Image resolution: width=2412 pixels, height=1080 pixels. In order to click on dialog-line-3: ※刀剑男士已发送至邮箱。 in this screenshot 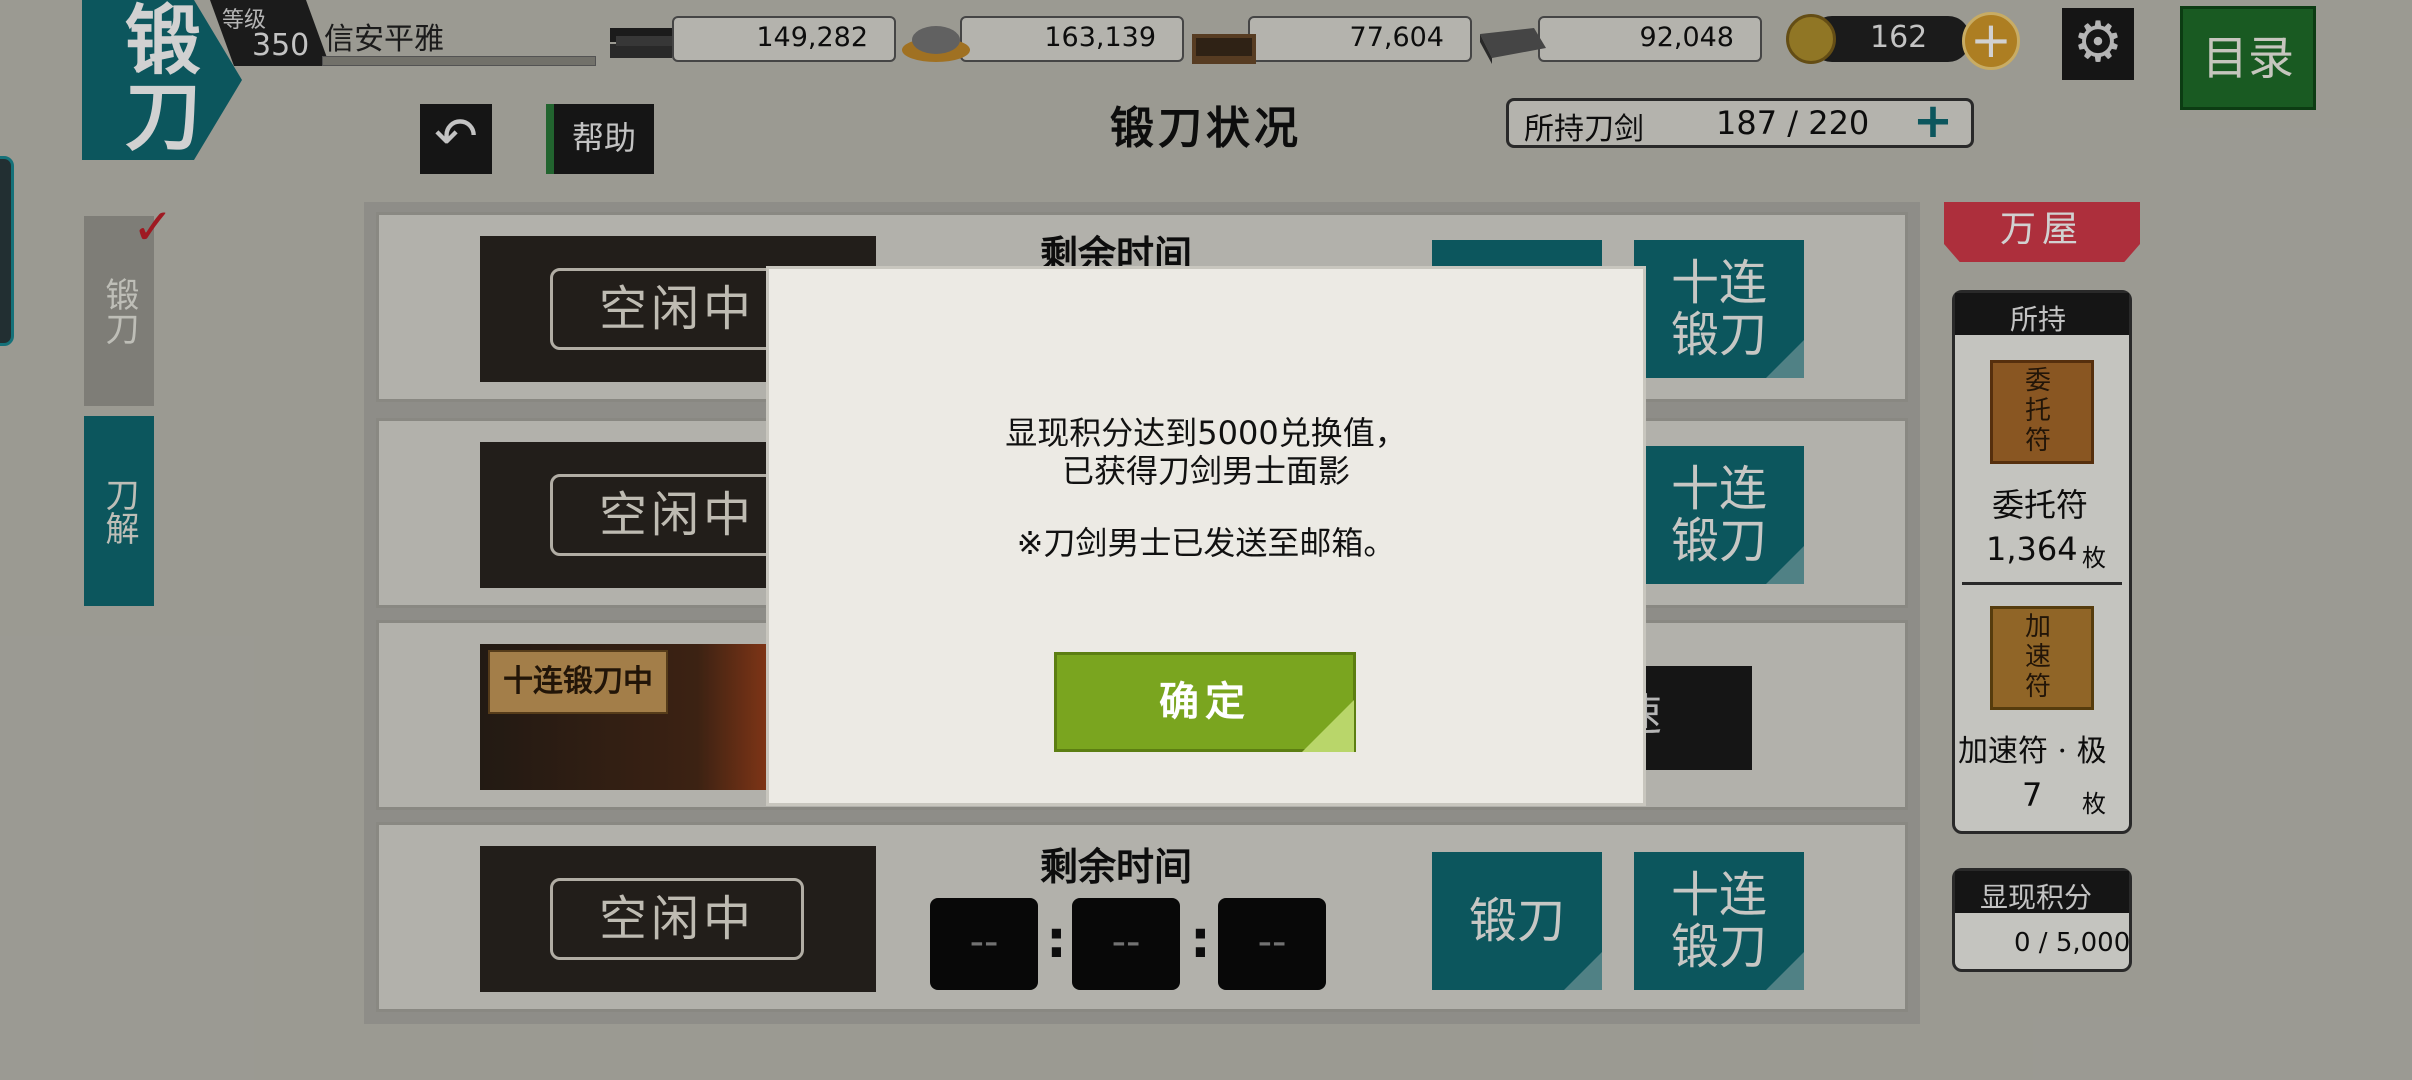, I will do `click(1206, 543)`.